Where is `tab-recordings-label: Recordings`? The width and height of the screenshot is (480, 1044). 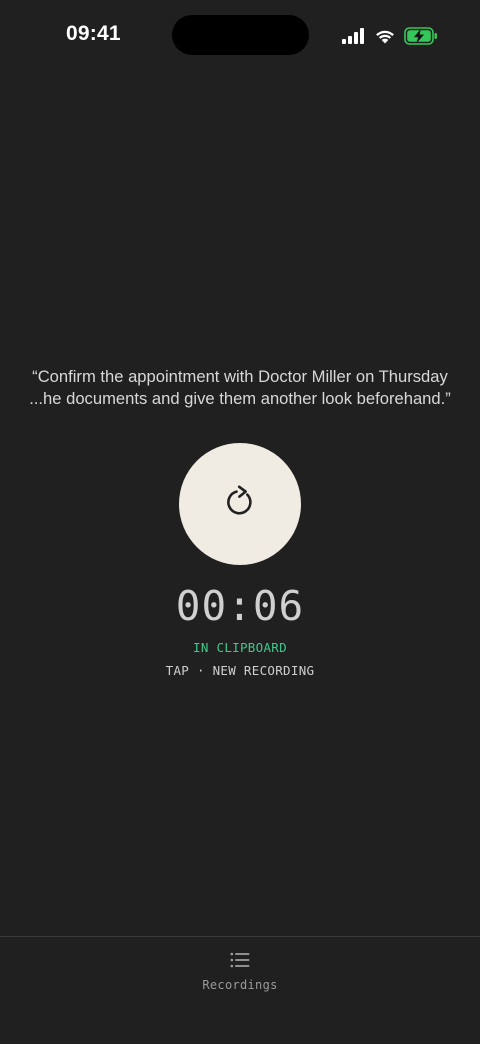 tab-recordings-label: Recordings is located at coordinates (240, 985).